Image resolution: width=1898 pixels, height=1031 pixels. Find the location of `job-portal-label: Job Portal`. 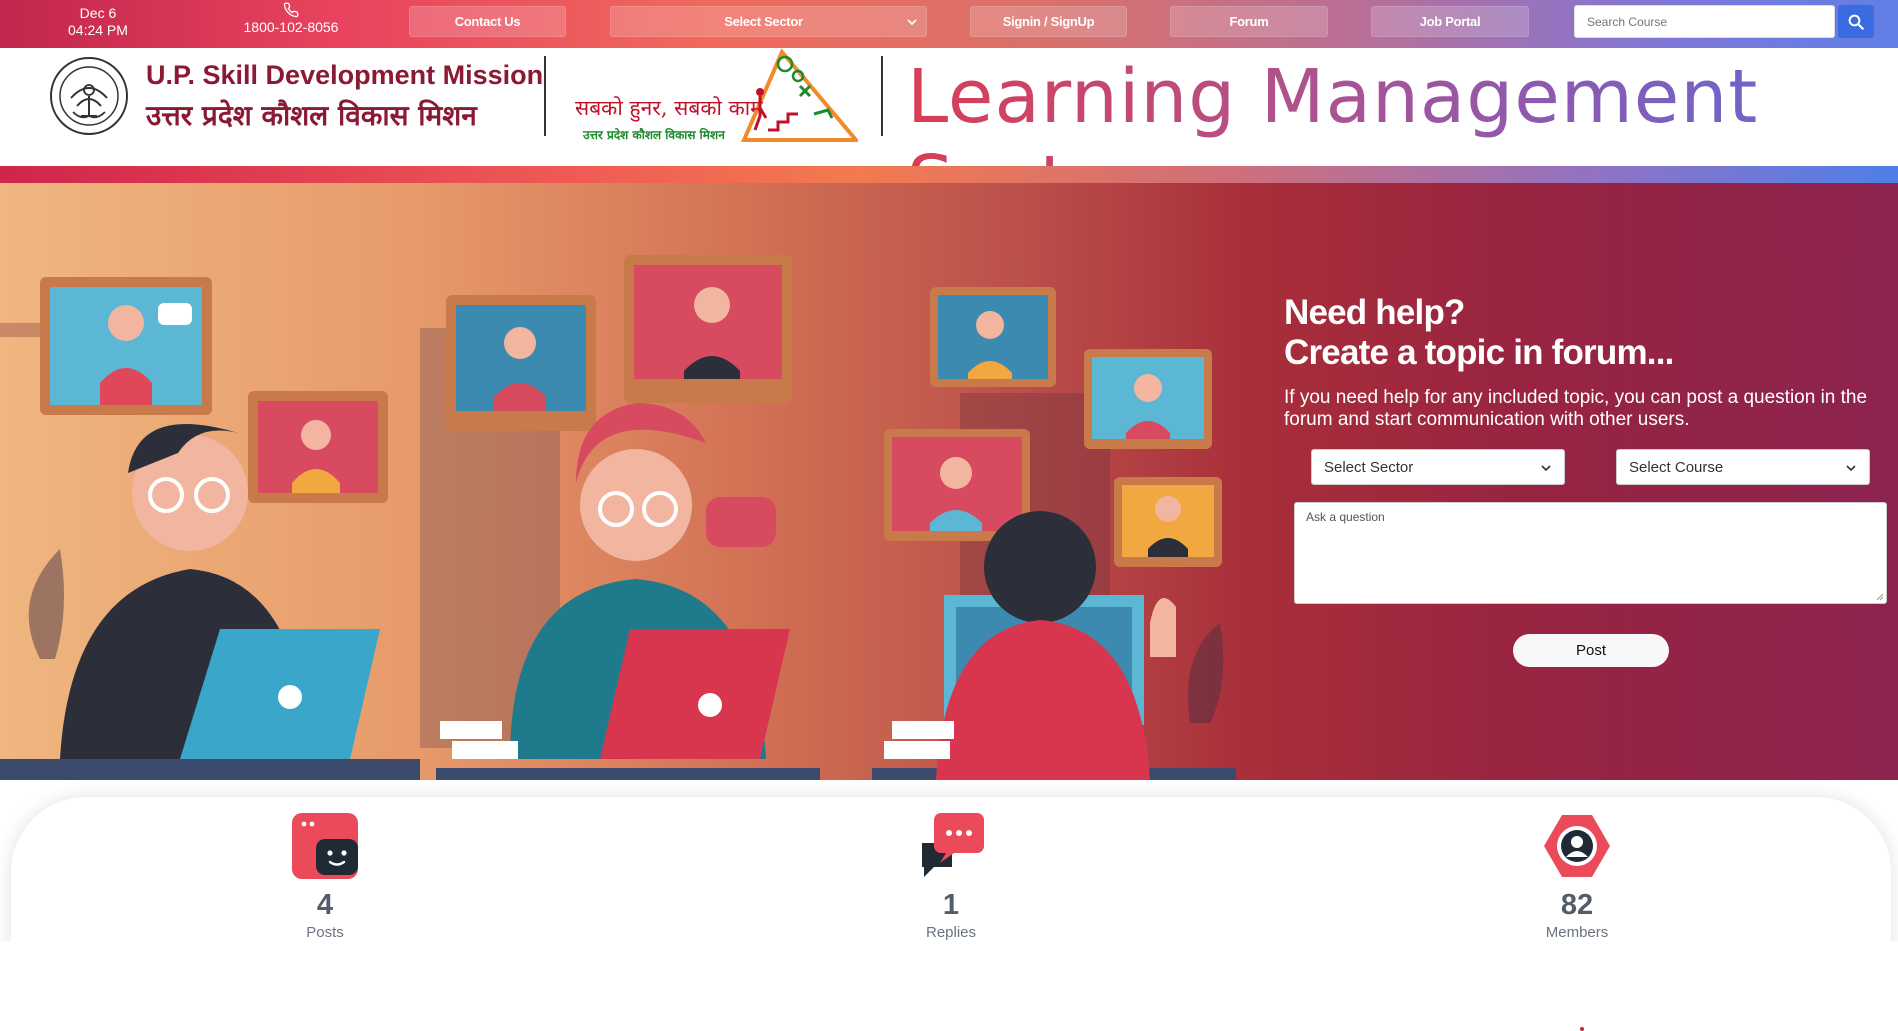

job-portal-label: Job Portal is located at coordinates (1450, 21).